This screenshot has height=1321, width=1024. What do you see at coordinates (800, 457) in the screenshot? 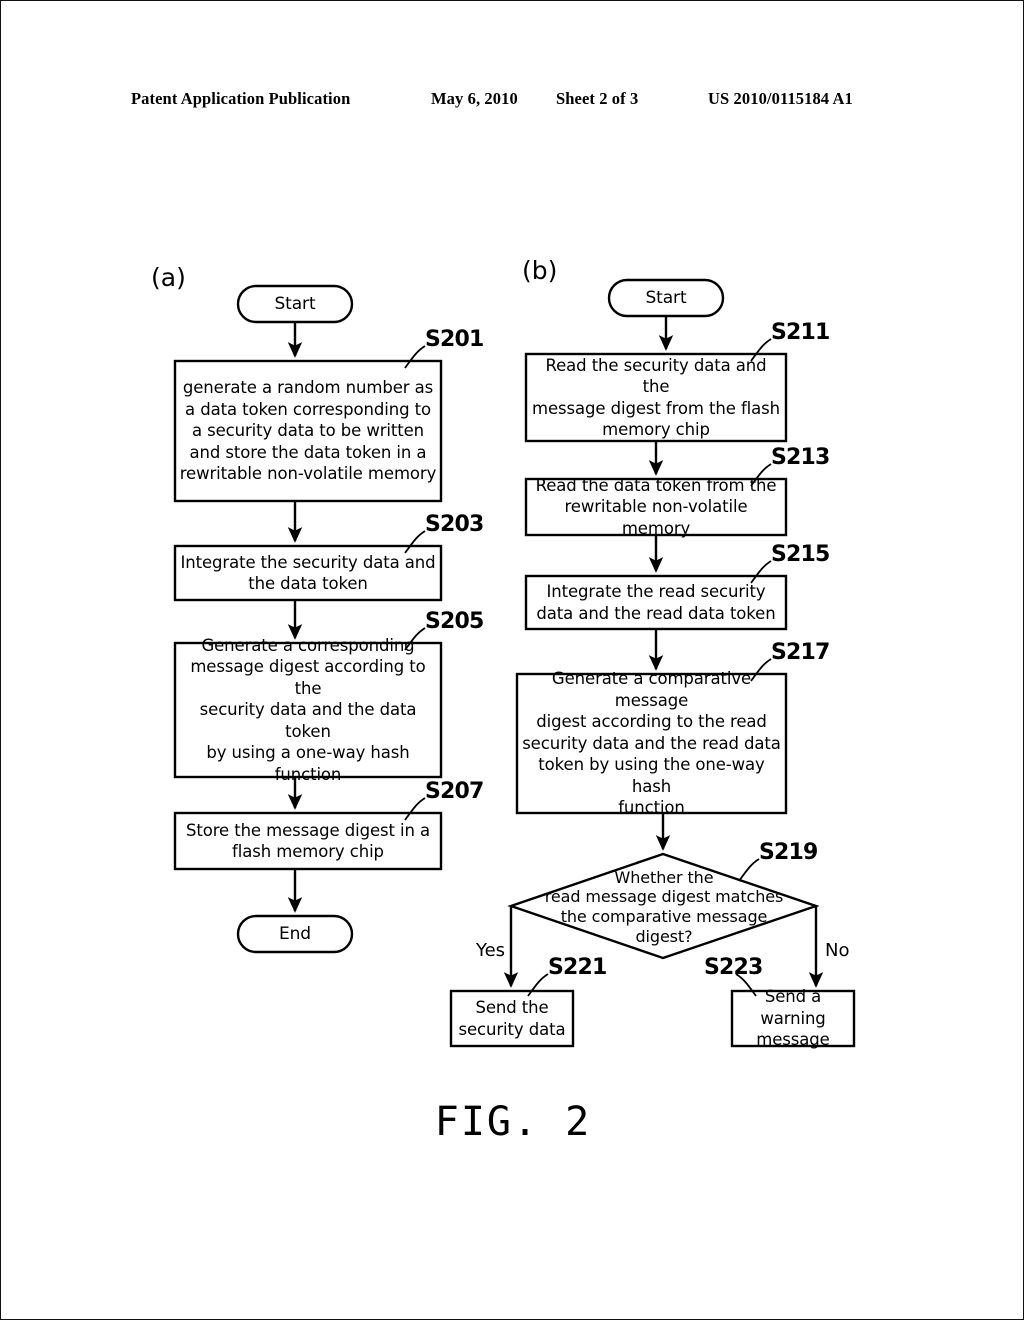
I see `step-ref-s213: S213` at bounding box center [800, 457].